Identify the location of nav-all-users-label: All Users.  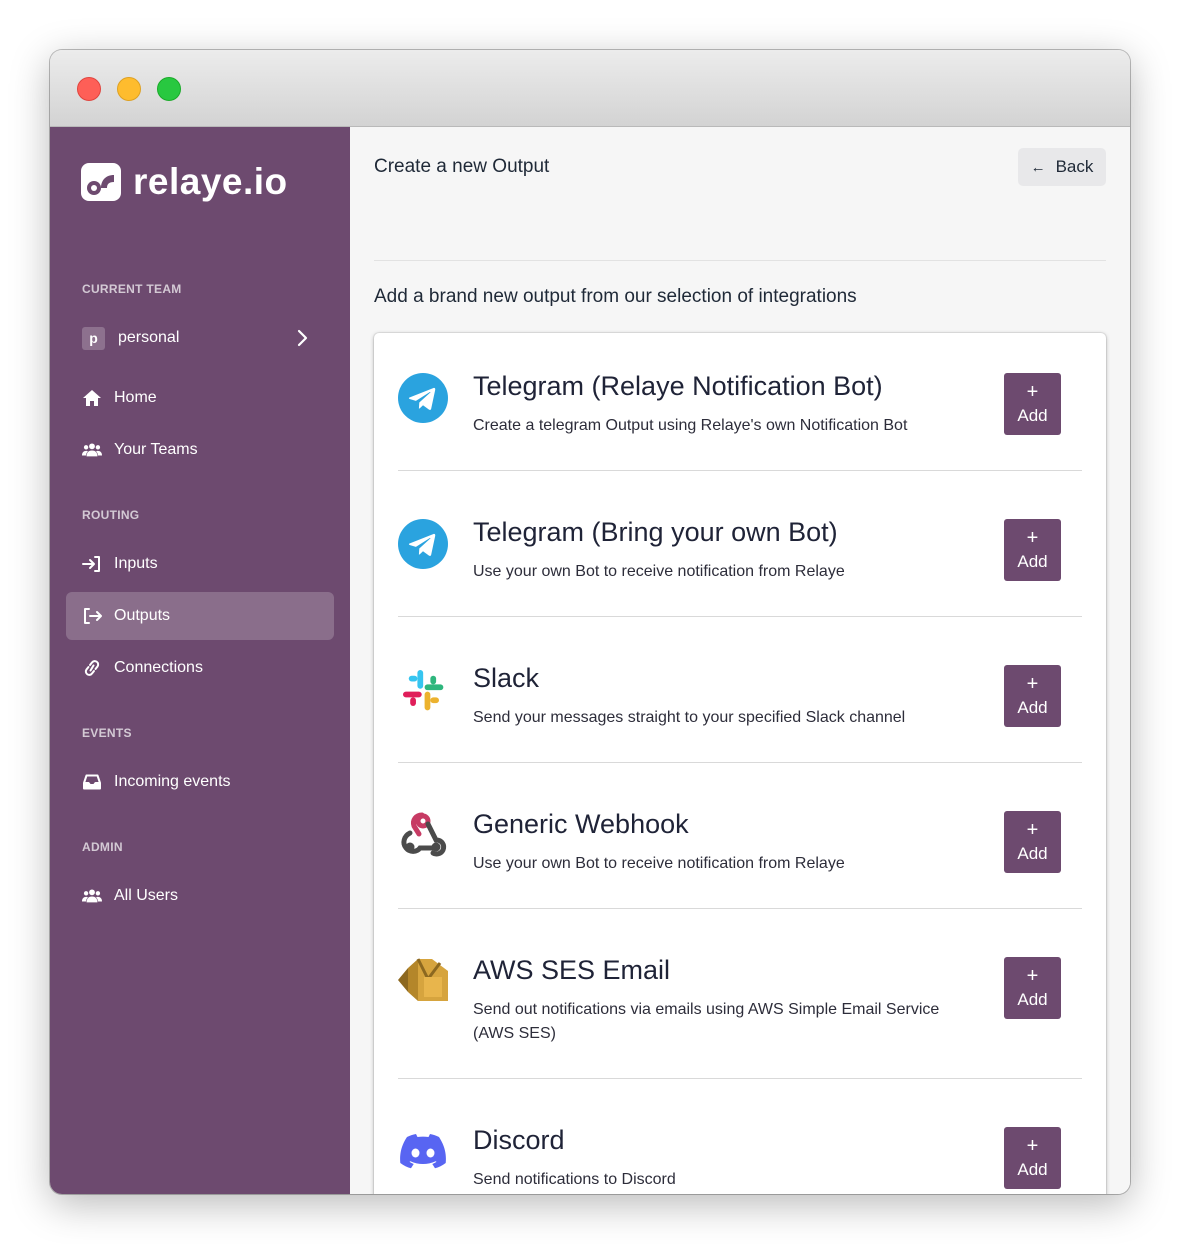
(146, 895).